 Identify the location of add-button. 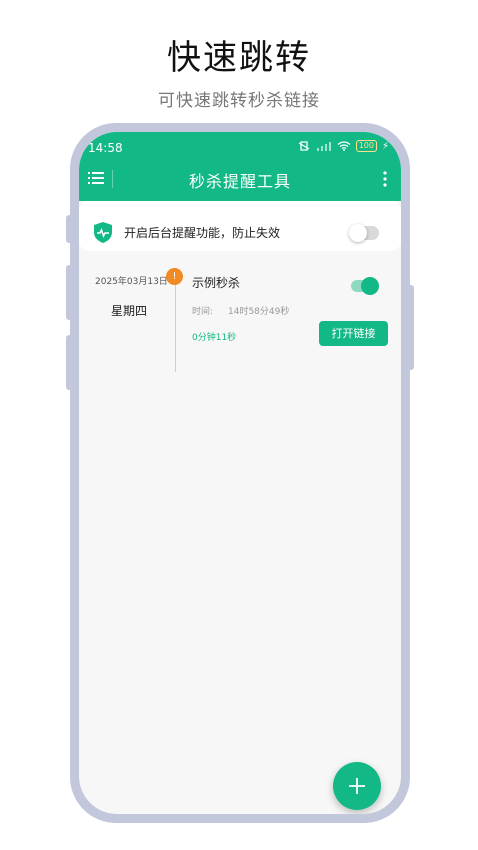
(357, 786).